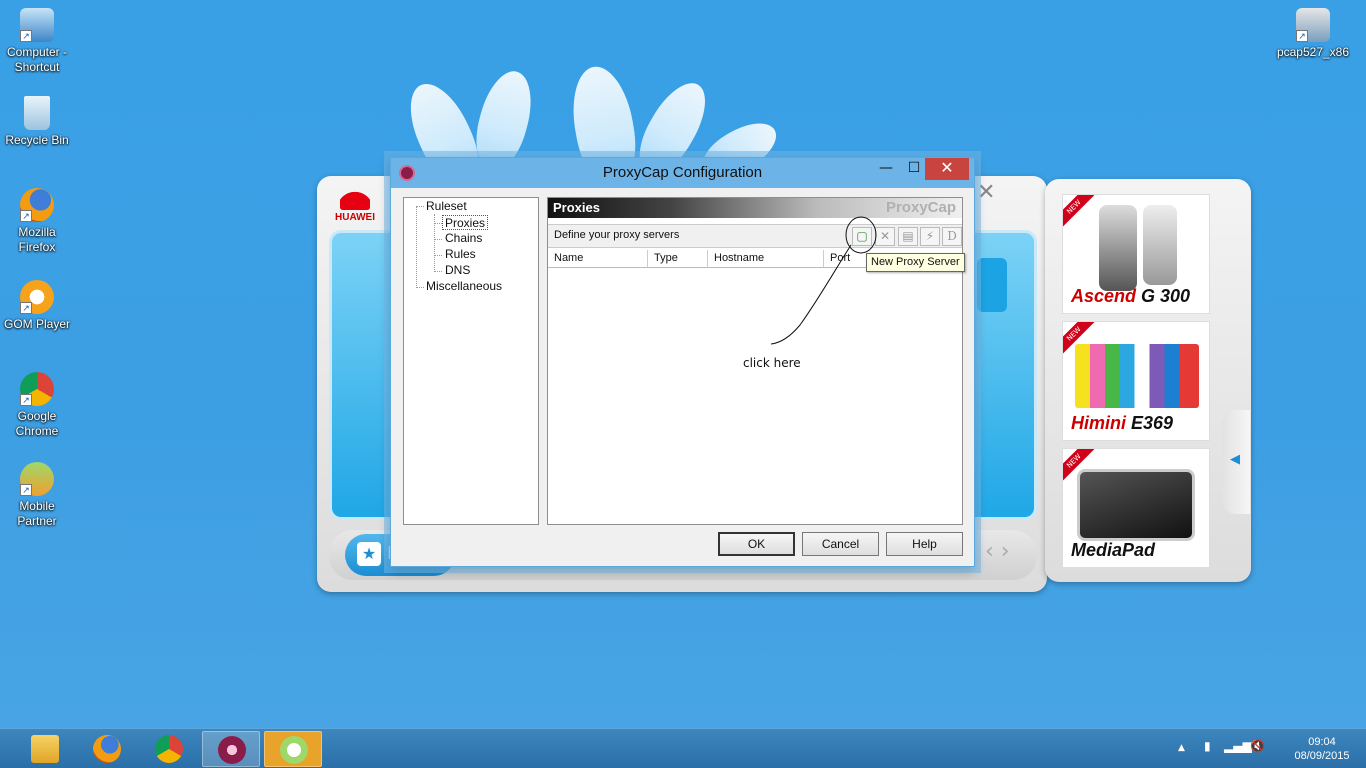 The width and height of the screenshot is (1366, 768). I want to click on delete-icon: ✕, so click(885, 236).